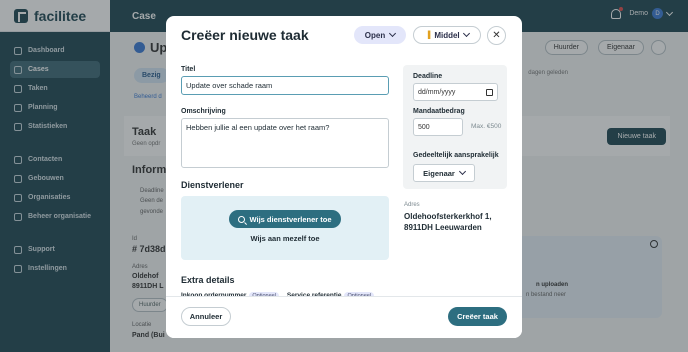 The height and width of the screenshot is (352, 688). I want to click on cancel-button: Annuleer, so click(206, 316).